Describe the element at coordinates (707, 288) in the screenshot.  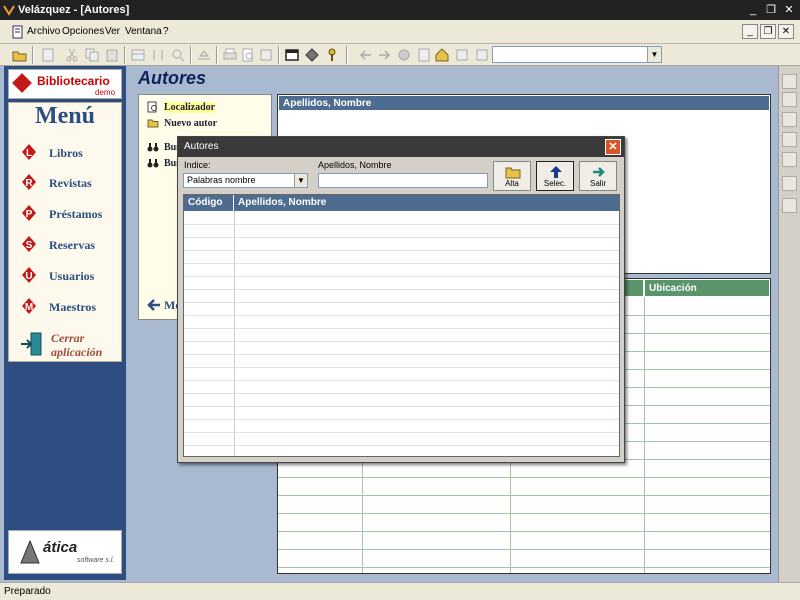
I see `column-header-ubicacion: Ubicación` at that location.